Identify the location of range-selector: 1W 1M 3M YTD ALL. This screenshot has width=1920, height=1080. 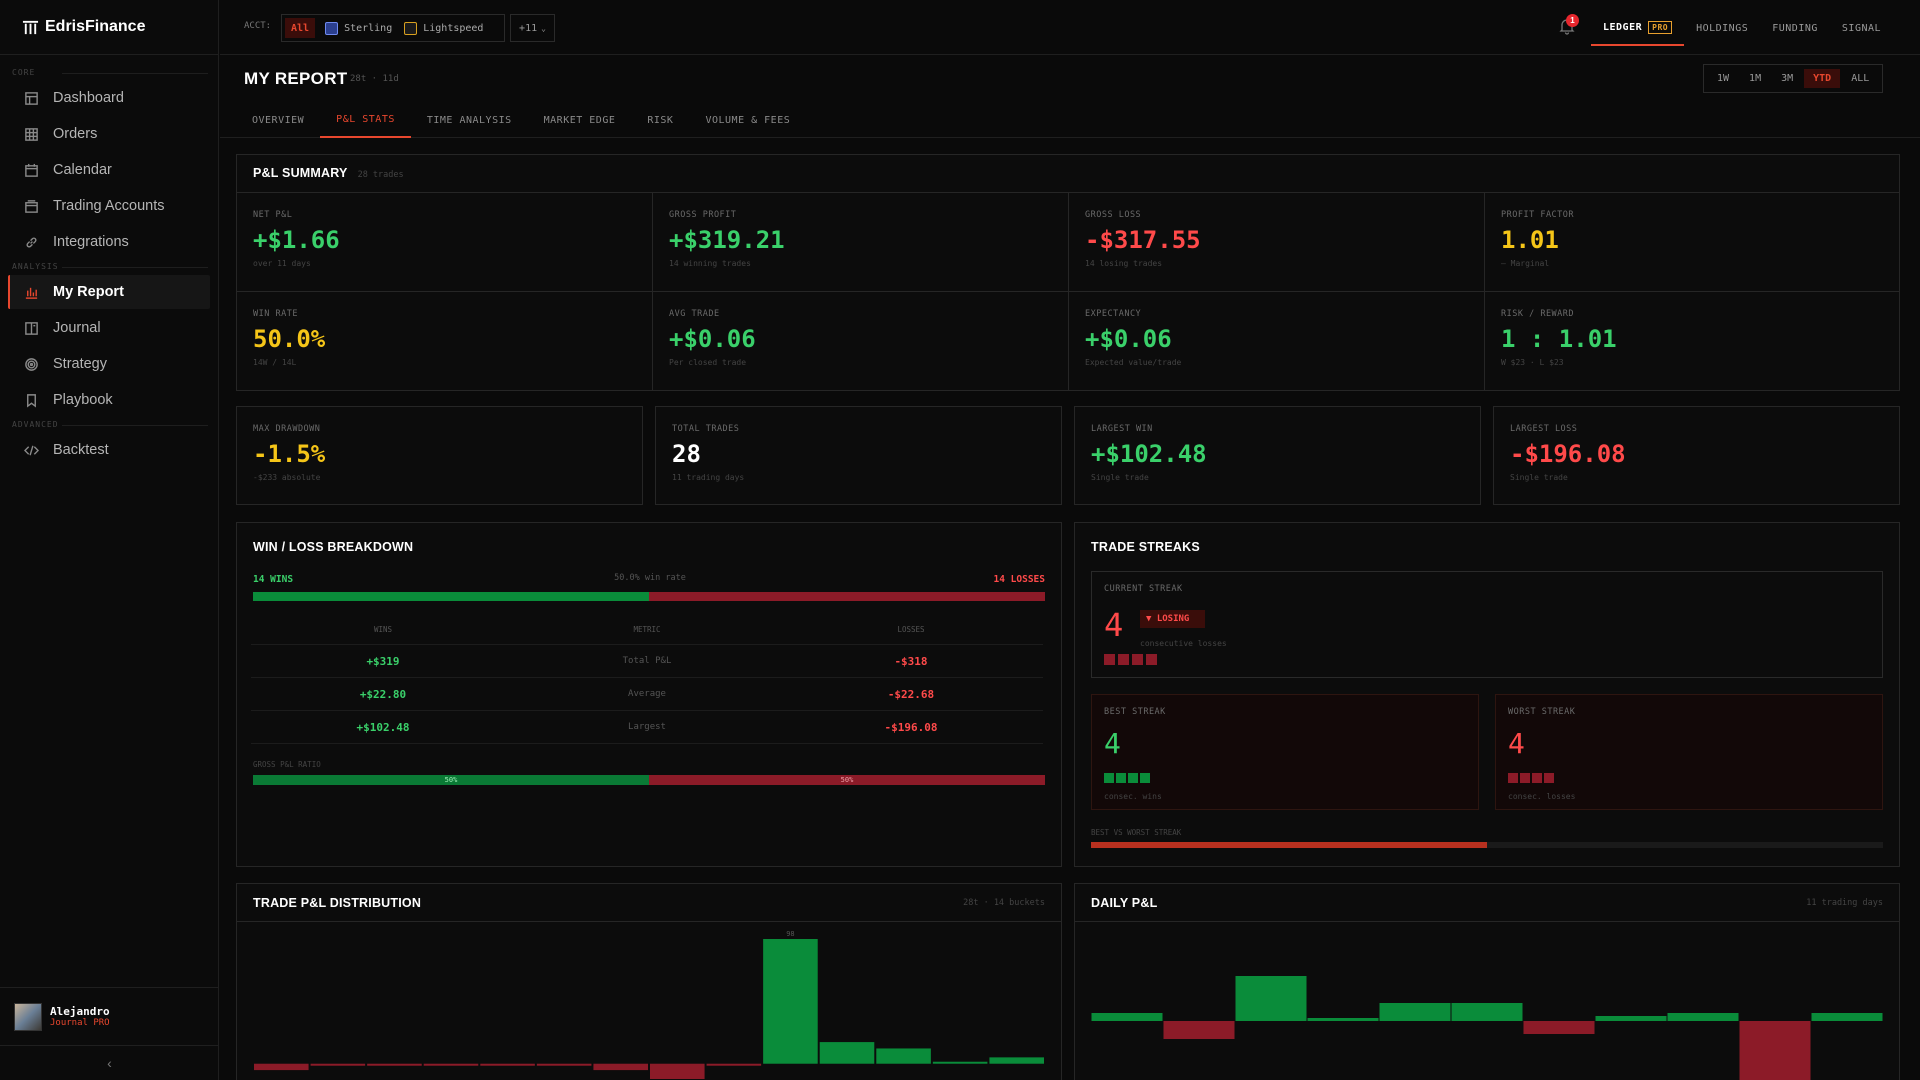
(1793, 78).